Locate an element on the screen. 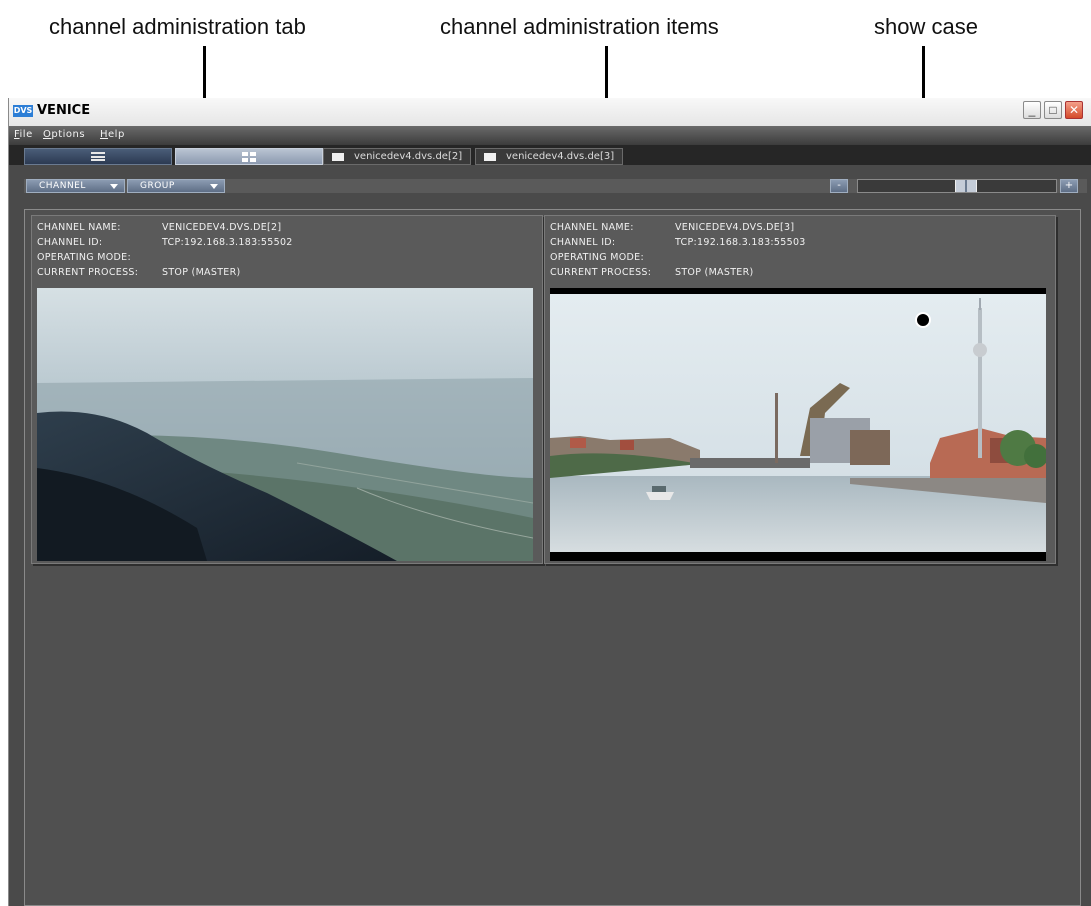  channel-dropdown-label: CHANNEL is located at coordinates (62, 186).